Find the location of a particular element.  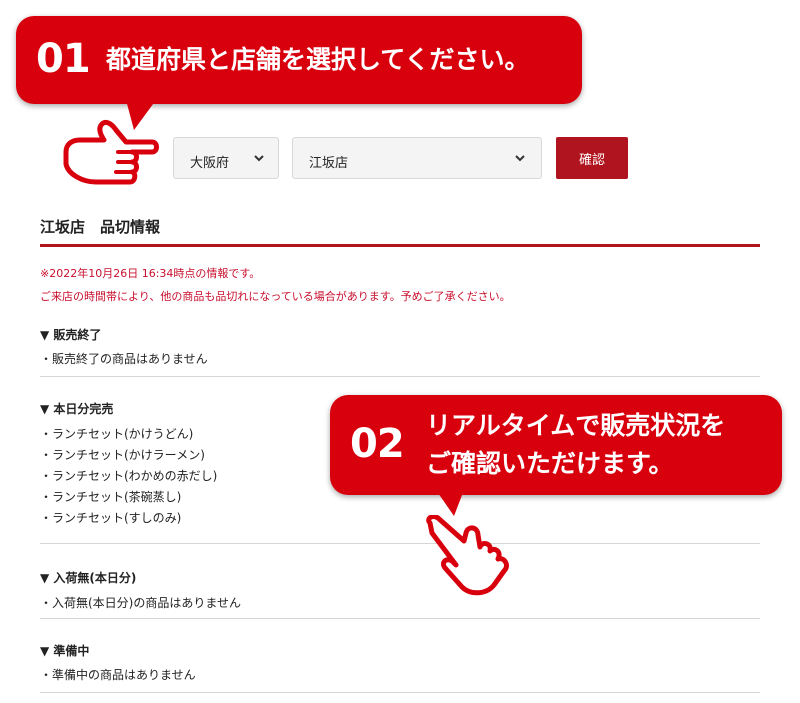

list-item: ・ランチセット(かけうどん) is located at coordinates (117, 434).